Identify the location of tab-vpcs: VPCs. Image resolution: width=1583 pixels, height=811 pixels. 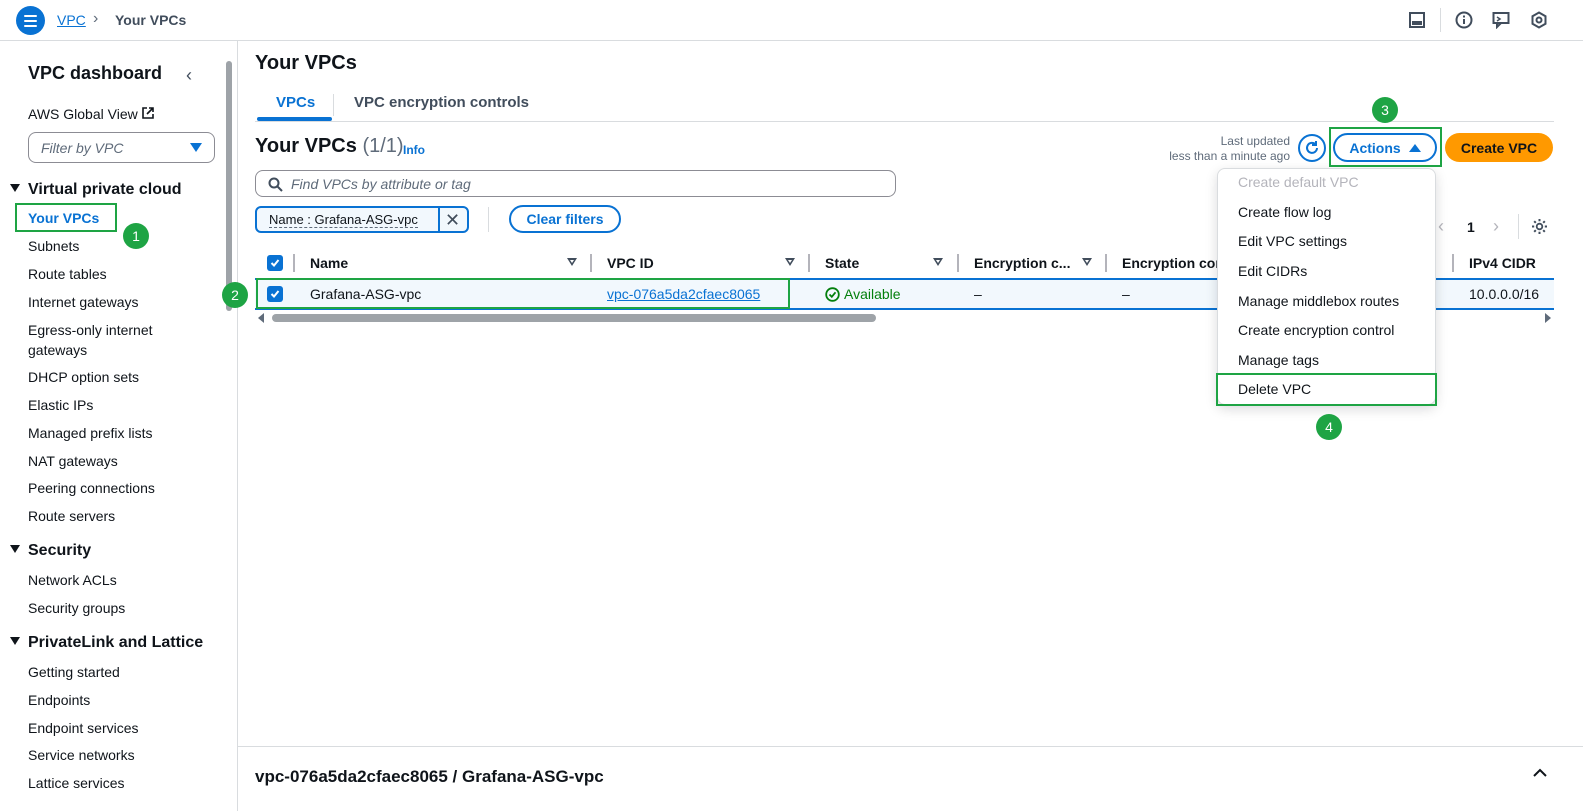
(295, 102).